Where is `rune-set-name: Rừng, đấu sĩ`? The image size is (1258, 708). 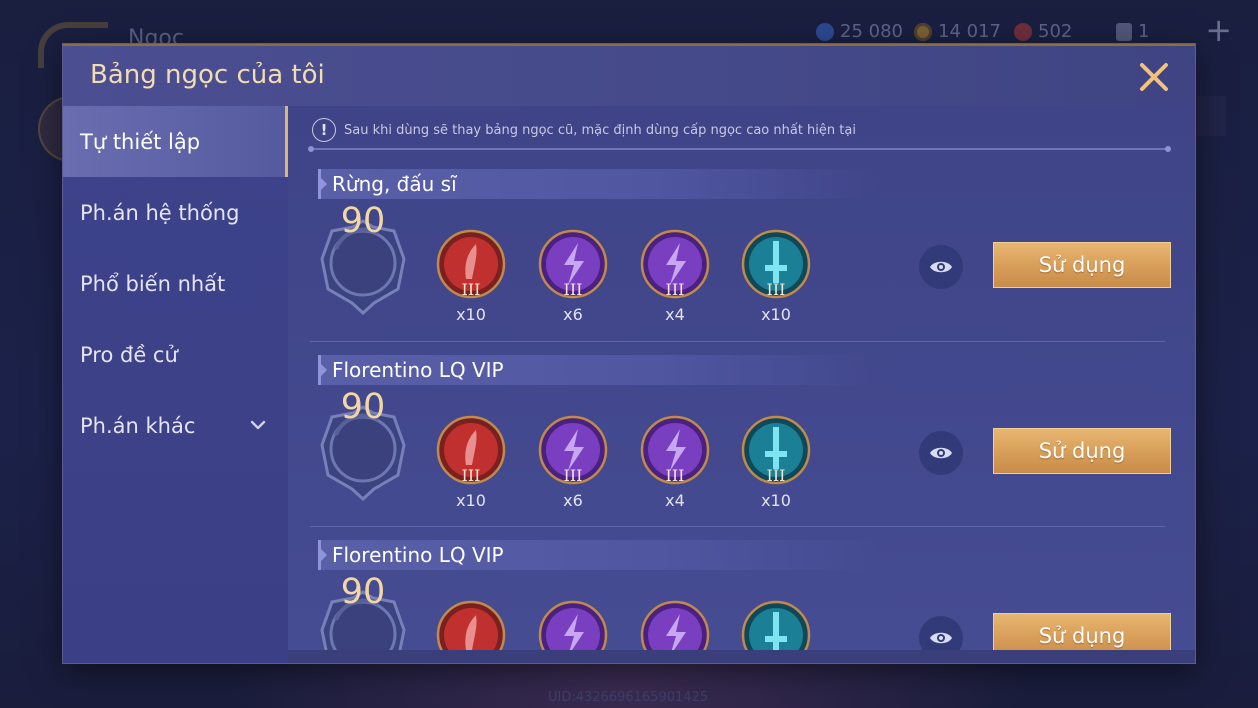
rune-set-name: Rừng, đấu sĩ is located at coordinates (598, 184).